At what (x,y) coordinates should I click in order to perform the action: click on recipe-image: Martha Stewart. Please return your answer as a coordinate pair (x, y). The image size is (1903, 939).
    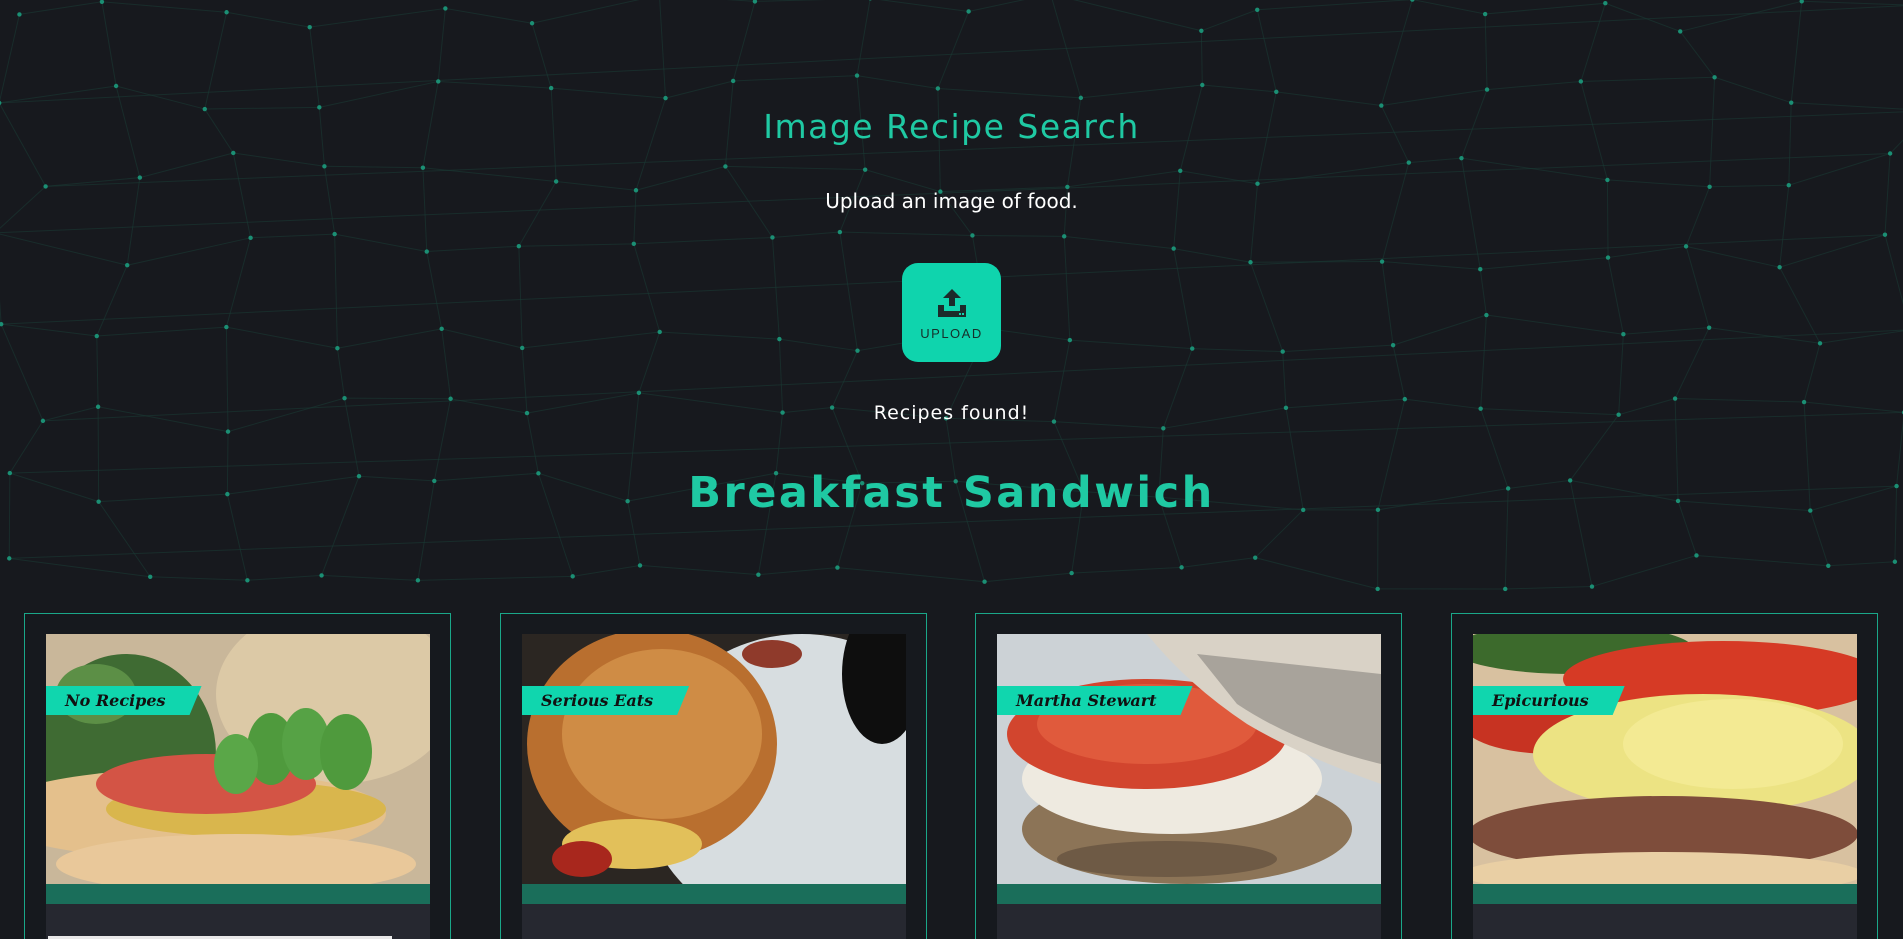
    Looking at the image, I should click on (1189, 759).